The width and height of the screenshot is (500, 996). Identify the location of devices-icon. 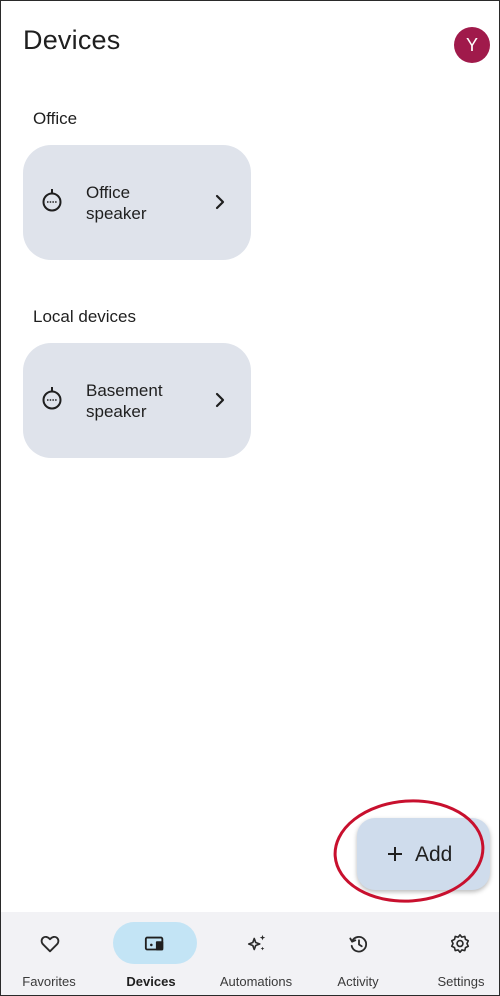
(154, 943).